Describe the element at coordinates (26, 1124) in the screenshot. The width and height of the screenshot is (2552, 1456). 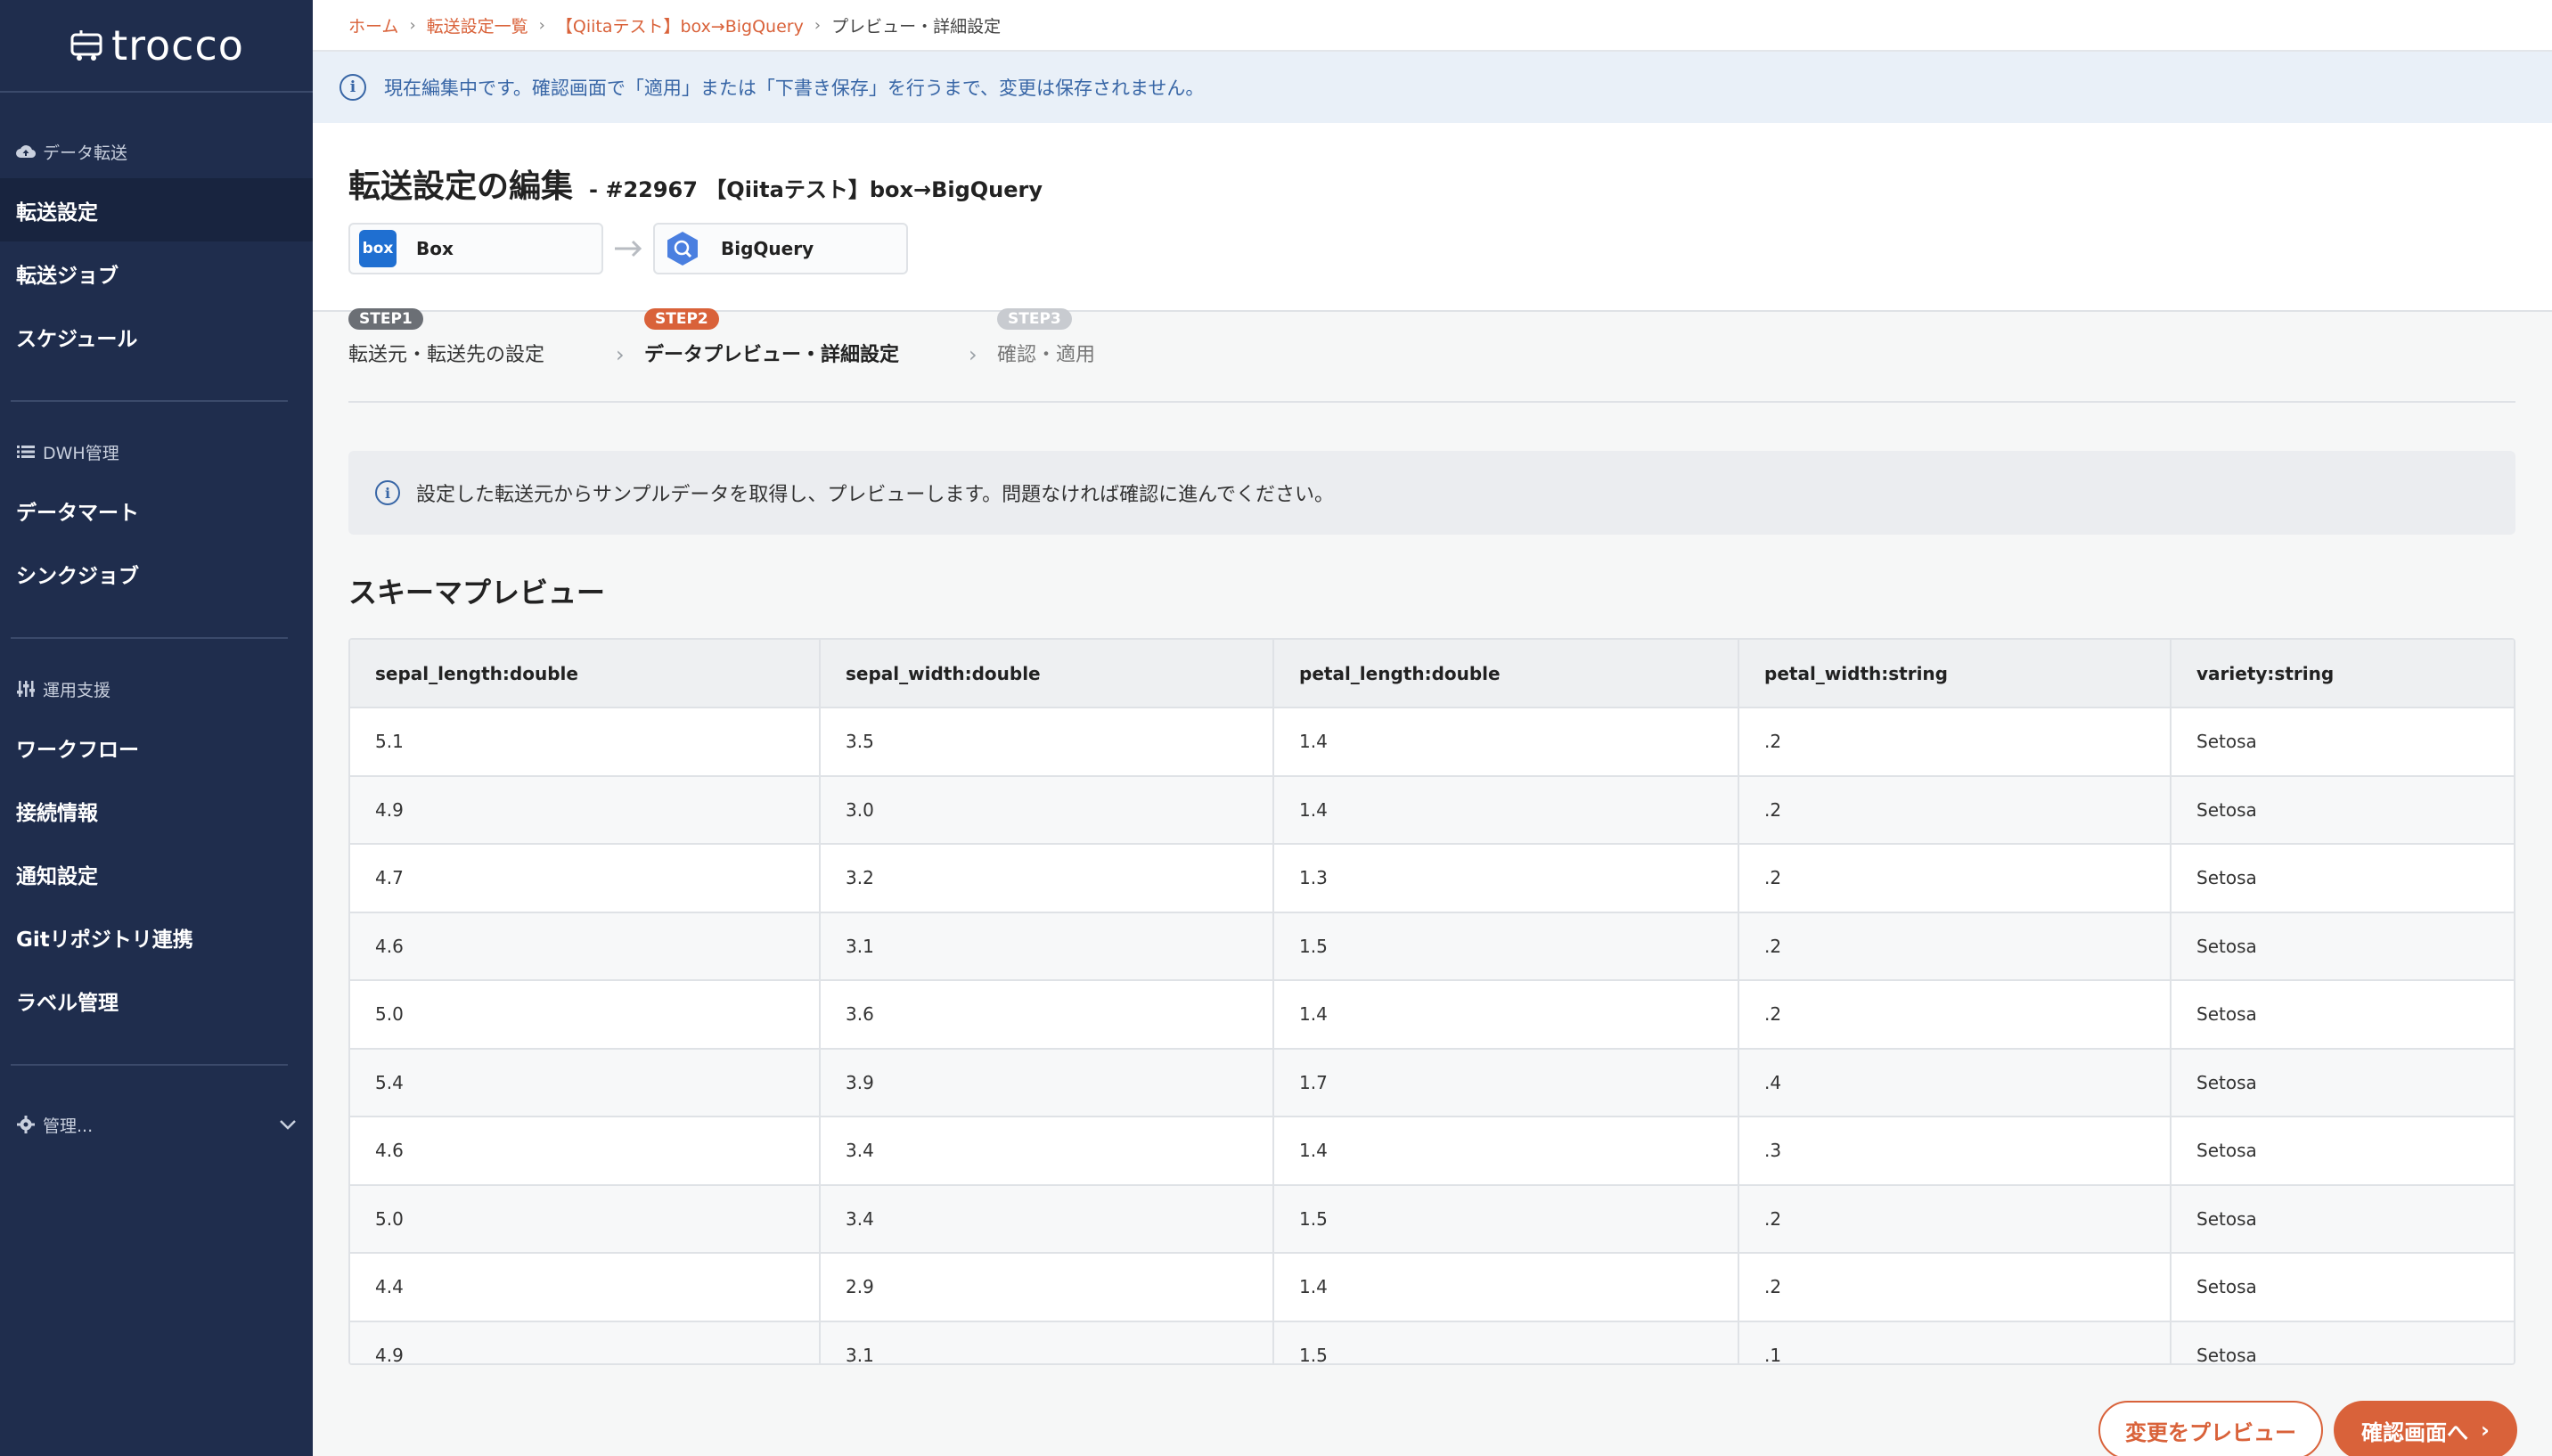
I see `gear-icon` at that location.